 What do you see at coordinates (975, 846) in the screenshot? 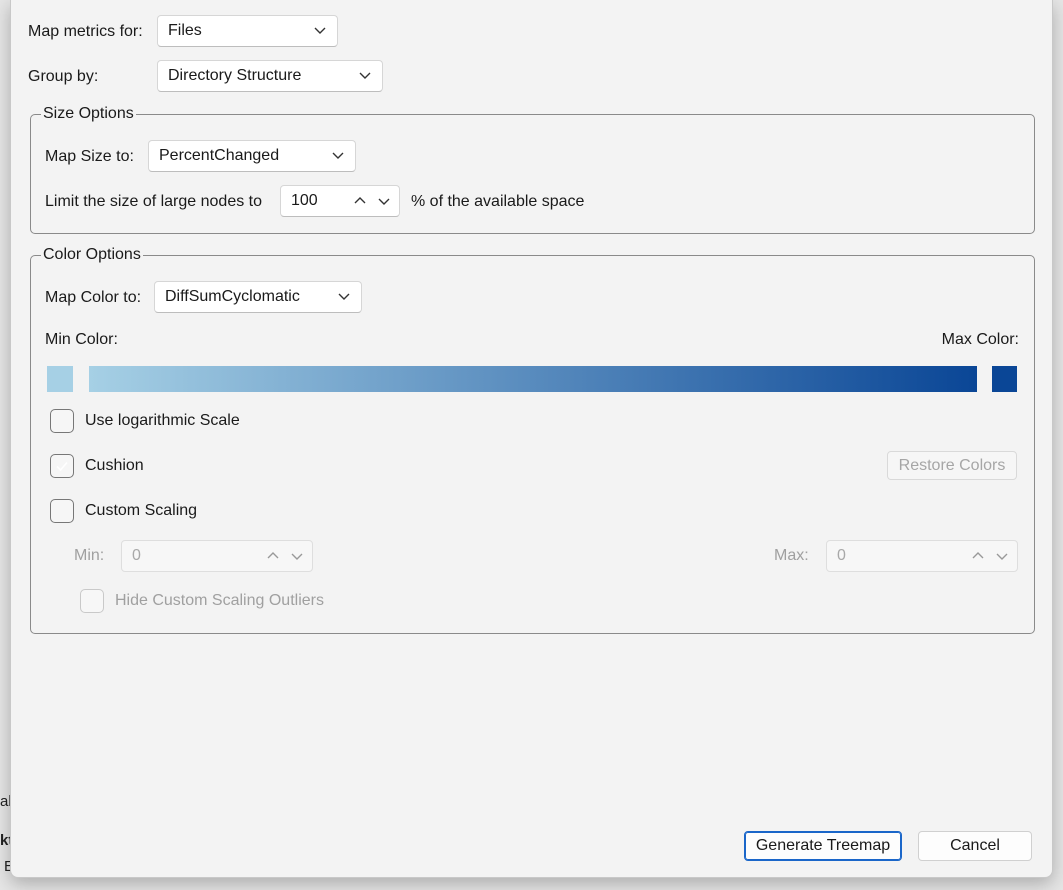
I see `cancel-button: Cancel` at bounding box center [975, 846].